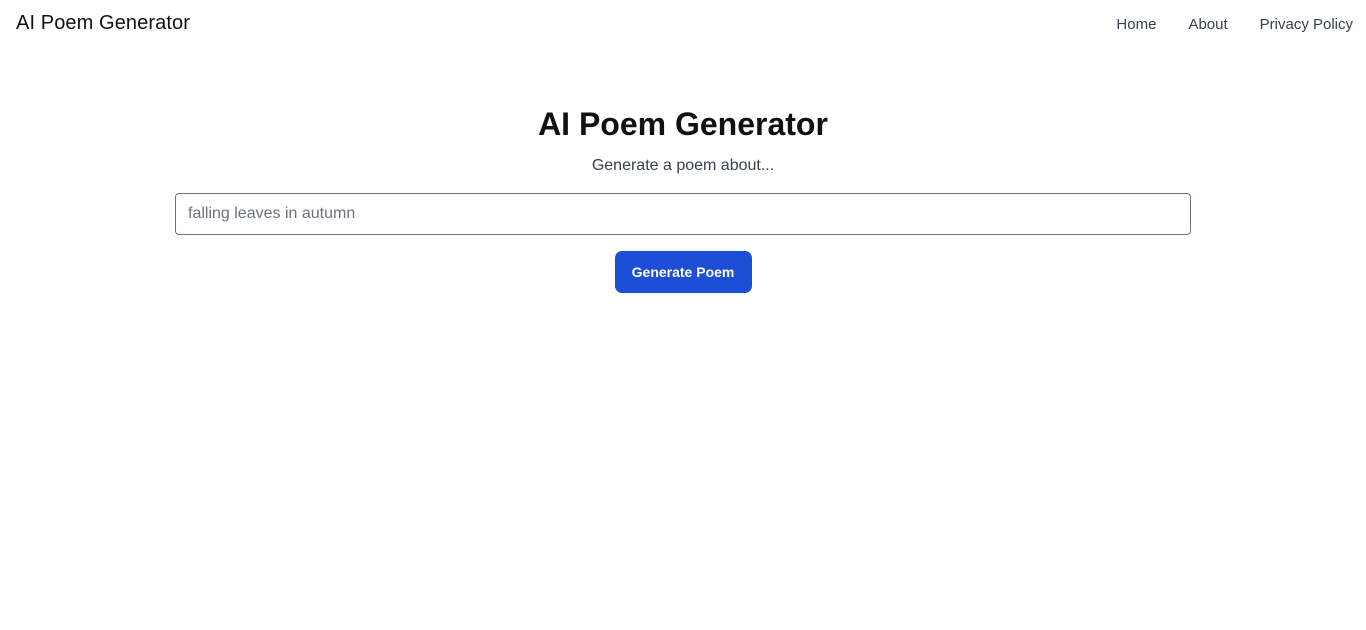 The height and width of the screenshot is (630, 1366). I want to click on poem-topic-input, so click(683, 214).